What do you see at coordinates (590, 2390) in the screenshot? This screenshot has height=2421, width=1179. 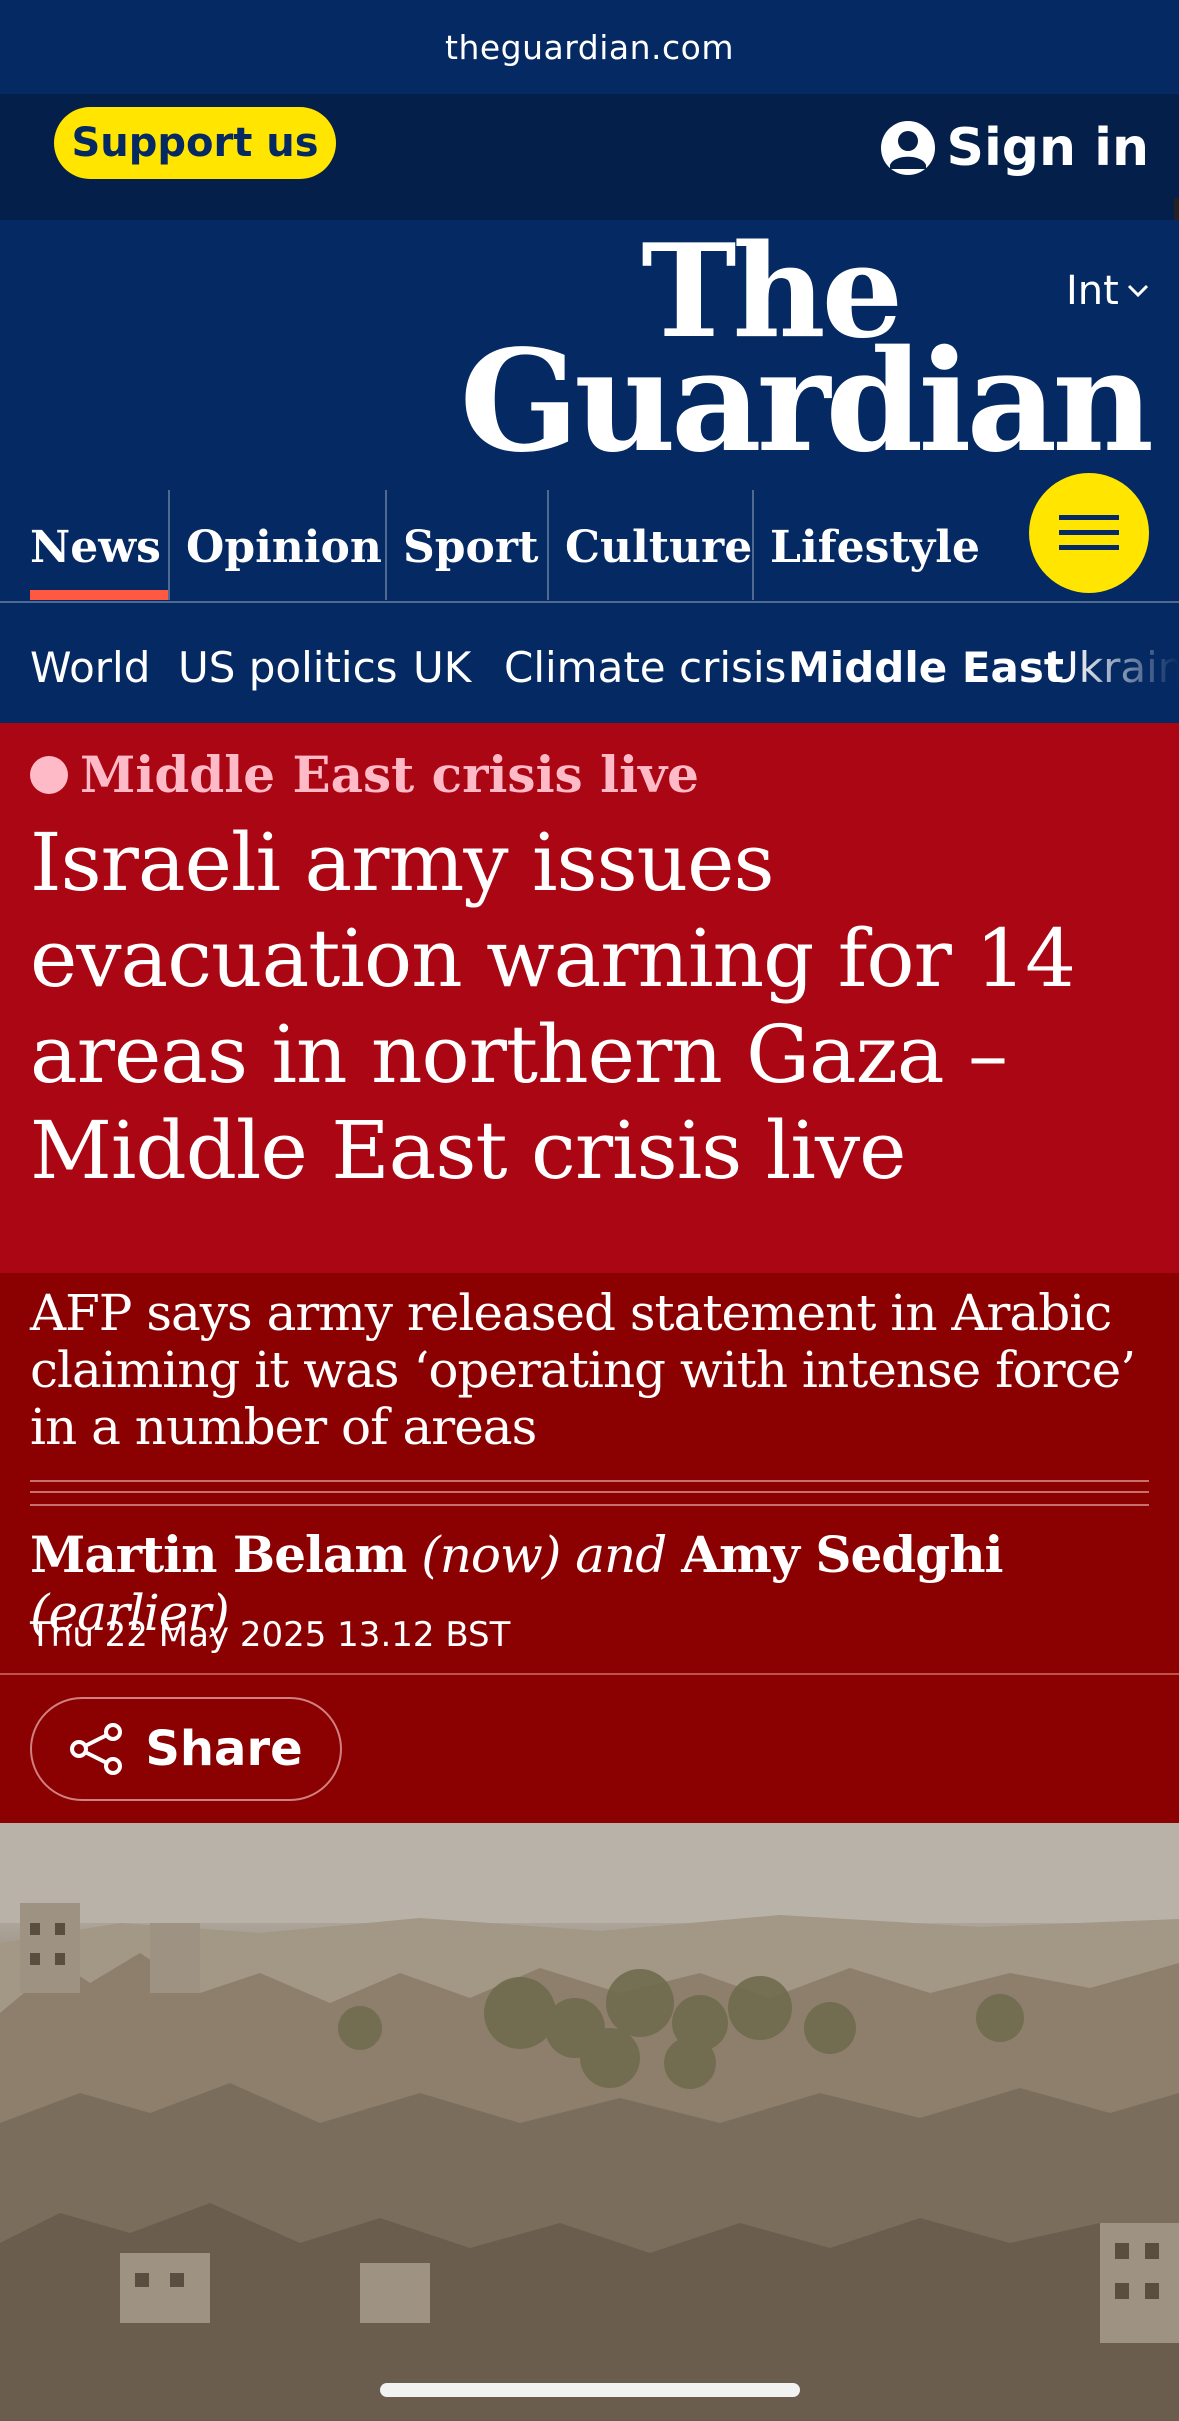 I see `home-indicator` at bounding box center [590, 2390].